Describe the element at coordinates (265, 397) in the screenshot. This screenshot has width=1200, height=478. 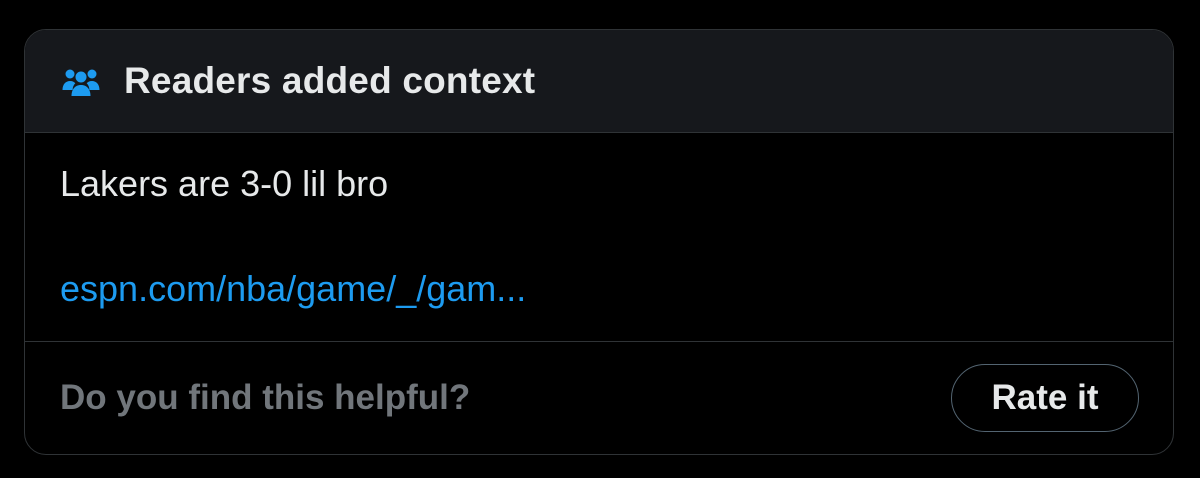
I see `helpful-question: Do you find this helpful?` at that location.